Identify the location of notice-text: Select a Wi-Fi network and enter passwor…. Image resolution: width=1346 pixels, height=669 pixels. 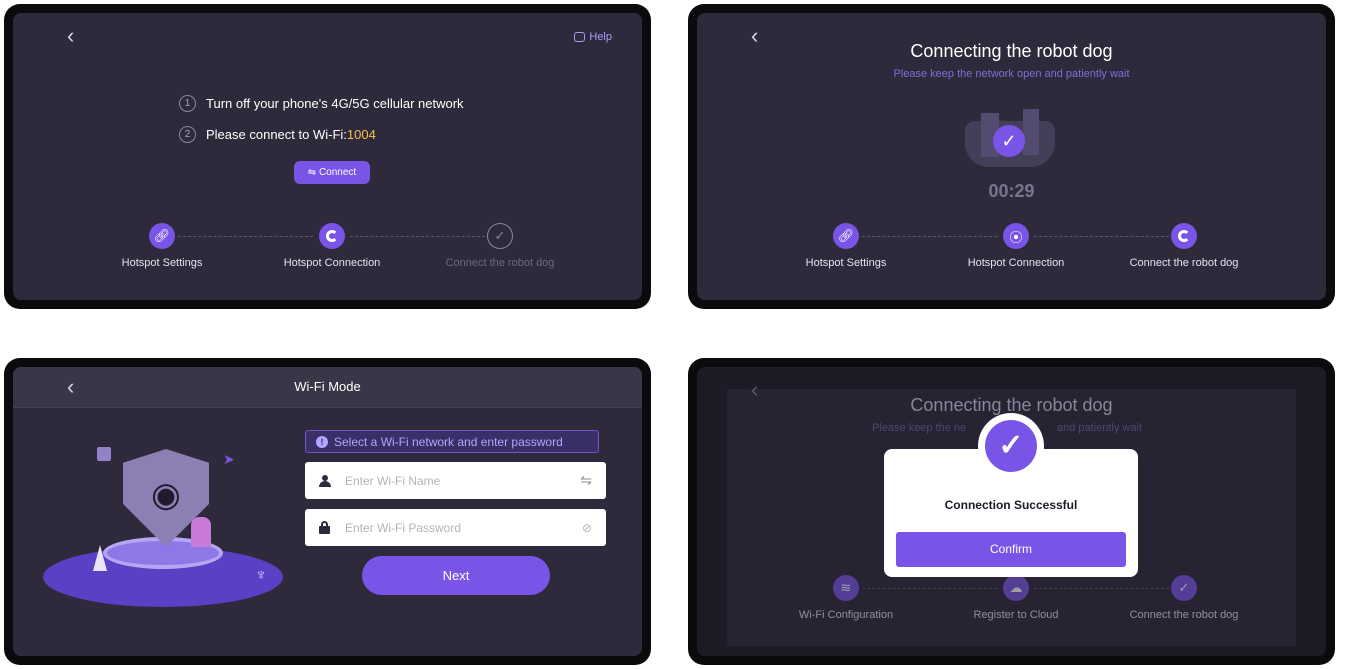
(448, 441).